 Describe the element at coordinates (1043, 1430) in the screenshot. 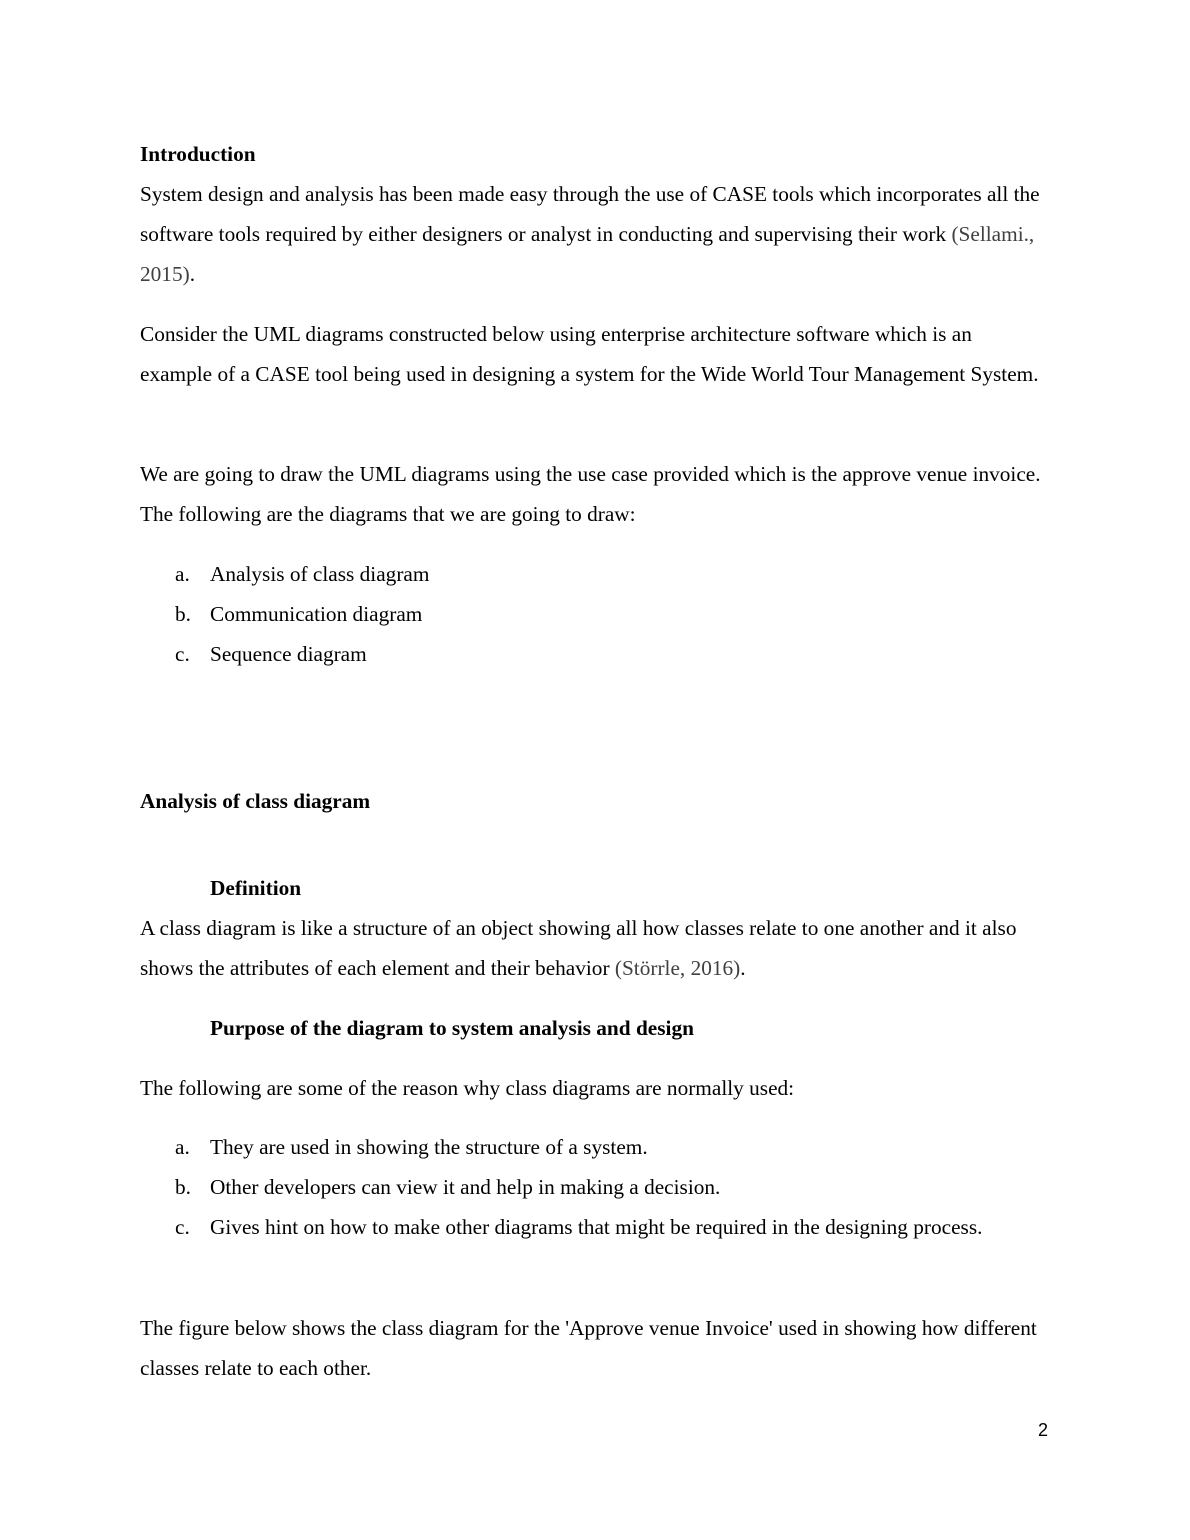

I see `page-number: 2` at that location.